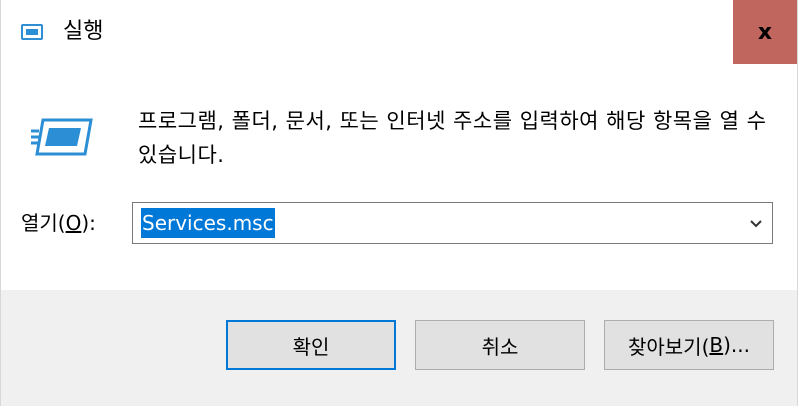 The height and width of the screenshot is (406, 798). I want to click on ok-button: 확인, so click(311, 345).